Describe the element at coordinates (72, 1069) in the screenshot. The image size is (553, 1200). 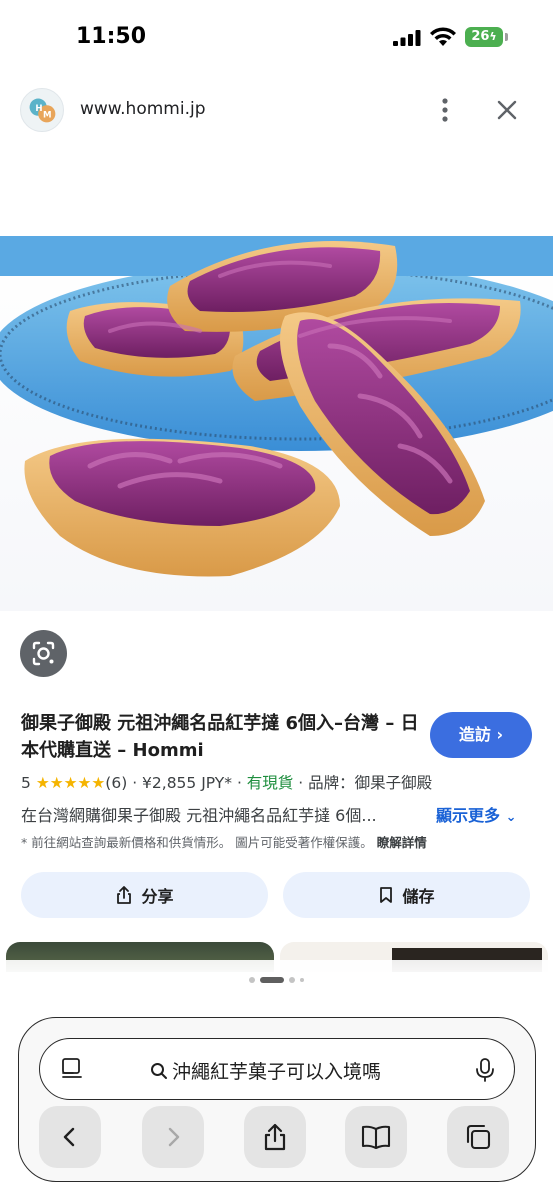
I see `reader-icon` at that location.